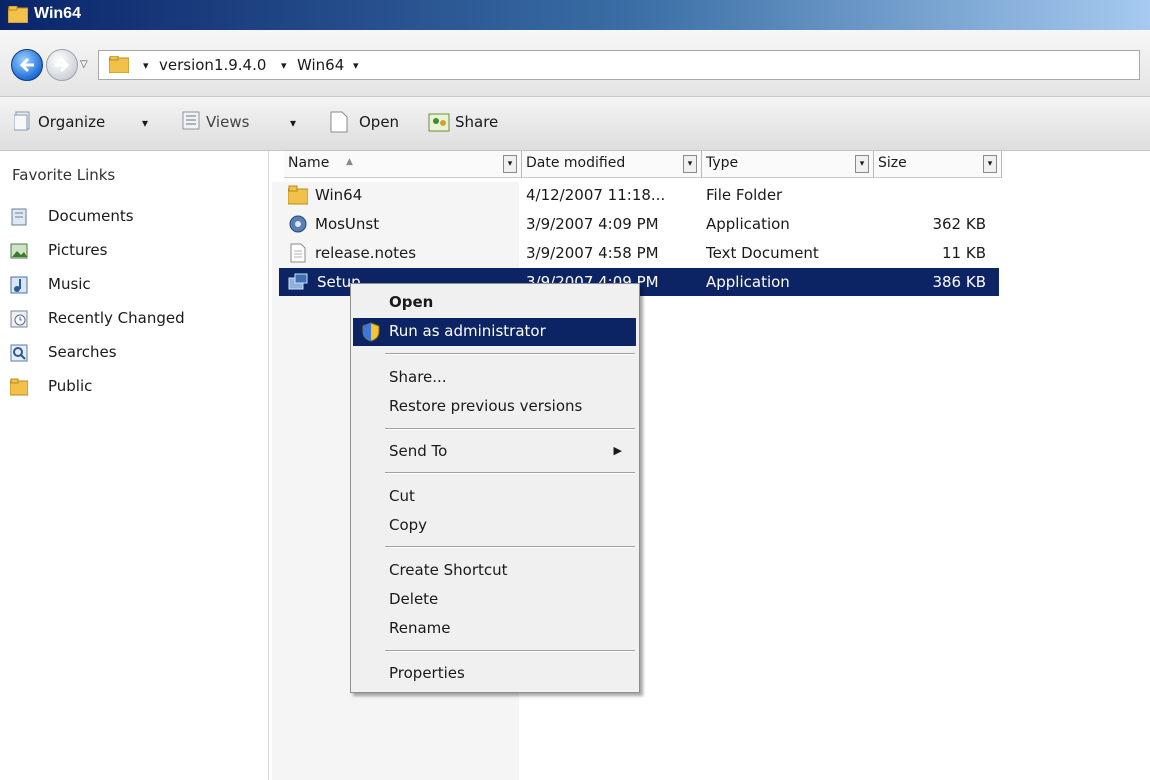  Describe the element at coordinates (69, 284) in the screenshot. I see `sidebar-item-label: Music` at that location.